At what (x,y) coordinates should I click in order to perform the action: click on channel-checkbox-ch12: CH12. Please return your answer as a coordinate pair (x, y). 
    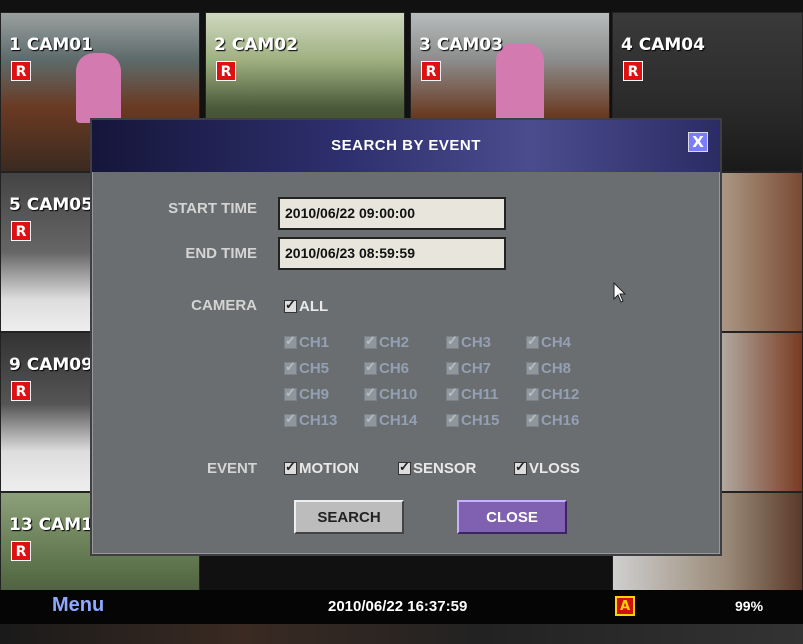
    Looking at the image, I should click on (553, 394).